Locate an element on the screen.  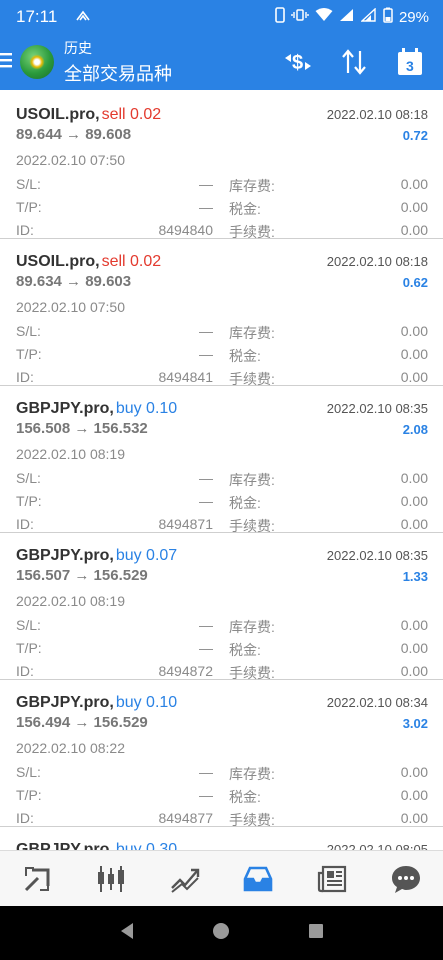
chart-icon is located at coordinates (111, 879).